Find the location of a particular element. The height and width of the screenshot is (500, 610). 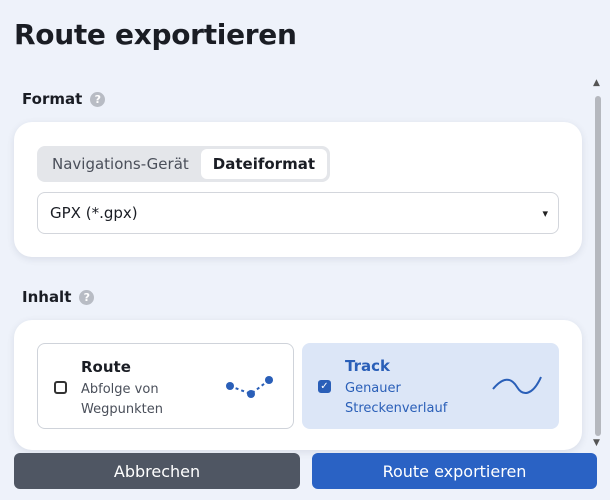

option-track: ✓ Track Genauer Streckenverlauf is located at coordinates (430, 386).